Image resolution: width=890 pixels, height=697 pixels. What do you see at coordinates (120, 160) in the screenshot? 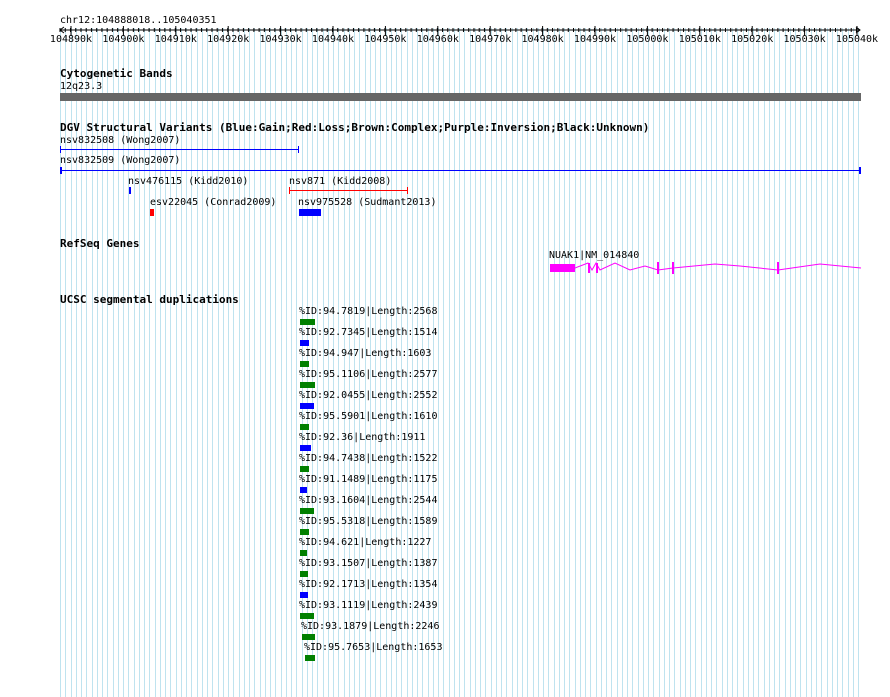
I see `dgv-feature-label: nsv832509 (Wong2007)` at bounding box center [120, 160].